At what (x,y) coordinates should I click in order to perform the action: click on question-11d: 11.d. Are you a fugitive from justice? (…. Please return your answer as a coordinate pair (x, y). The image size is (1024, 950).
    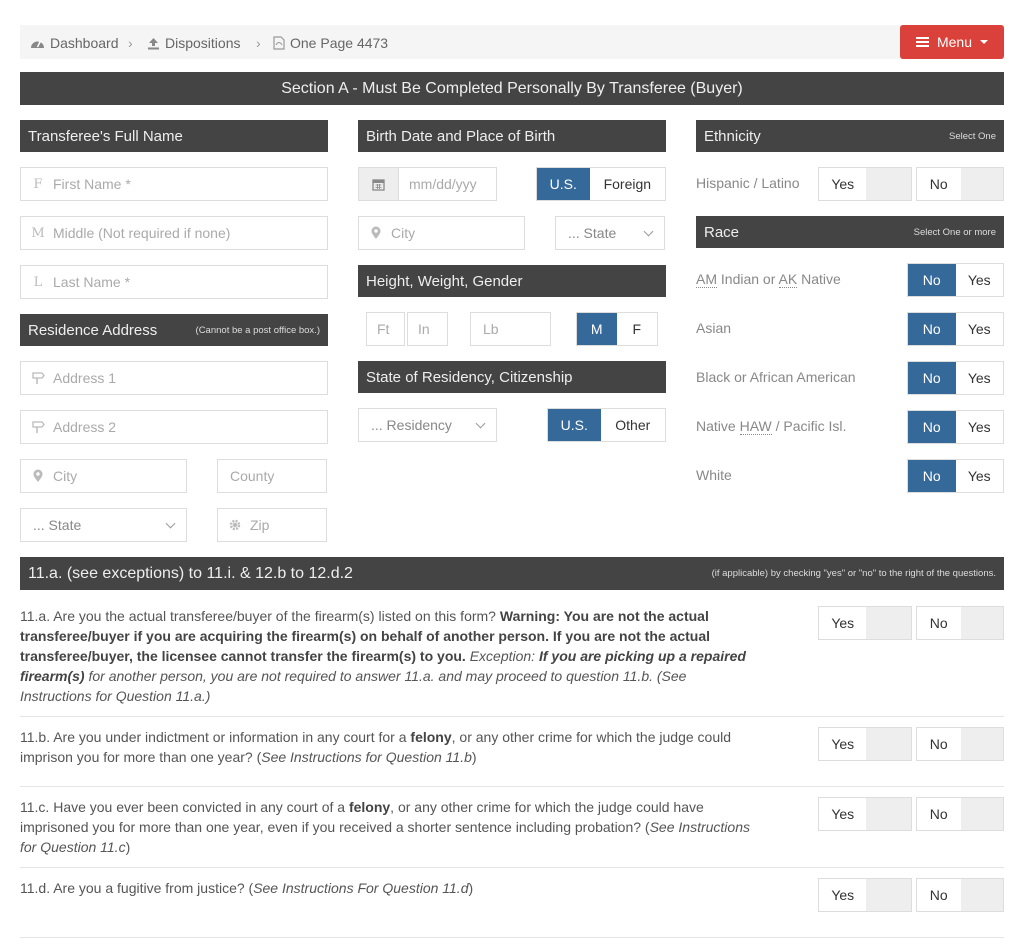
    Looking at the image, I should click on (247, 888).